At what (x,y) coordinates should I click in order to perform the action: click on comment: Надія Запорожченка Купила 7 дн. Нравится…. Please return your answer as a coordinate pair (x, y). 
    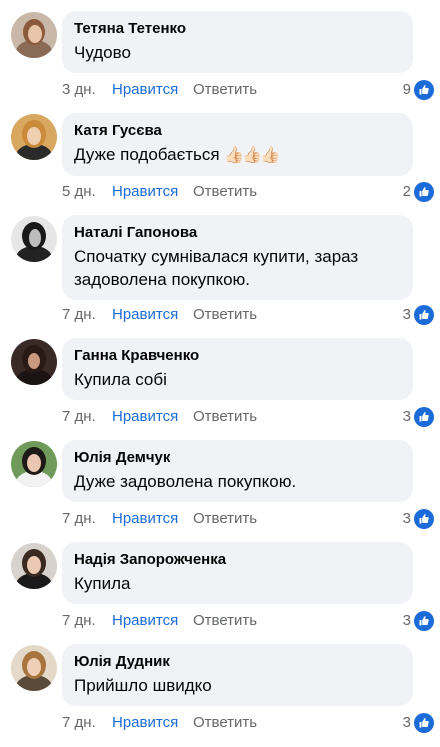
    Looking at the image, I should click on (220, 582).